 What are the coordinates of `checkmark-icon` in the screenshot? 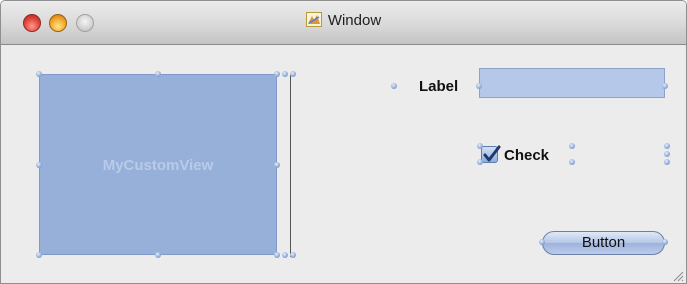 It's located at (492, 153).